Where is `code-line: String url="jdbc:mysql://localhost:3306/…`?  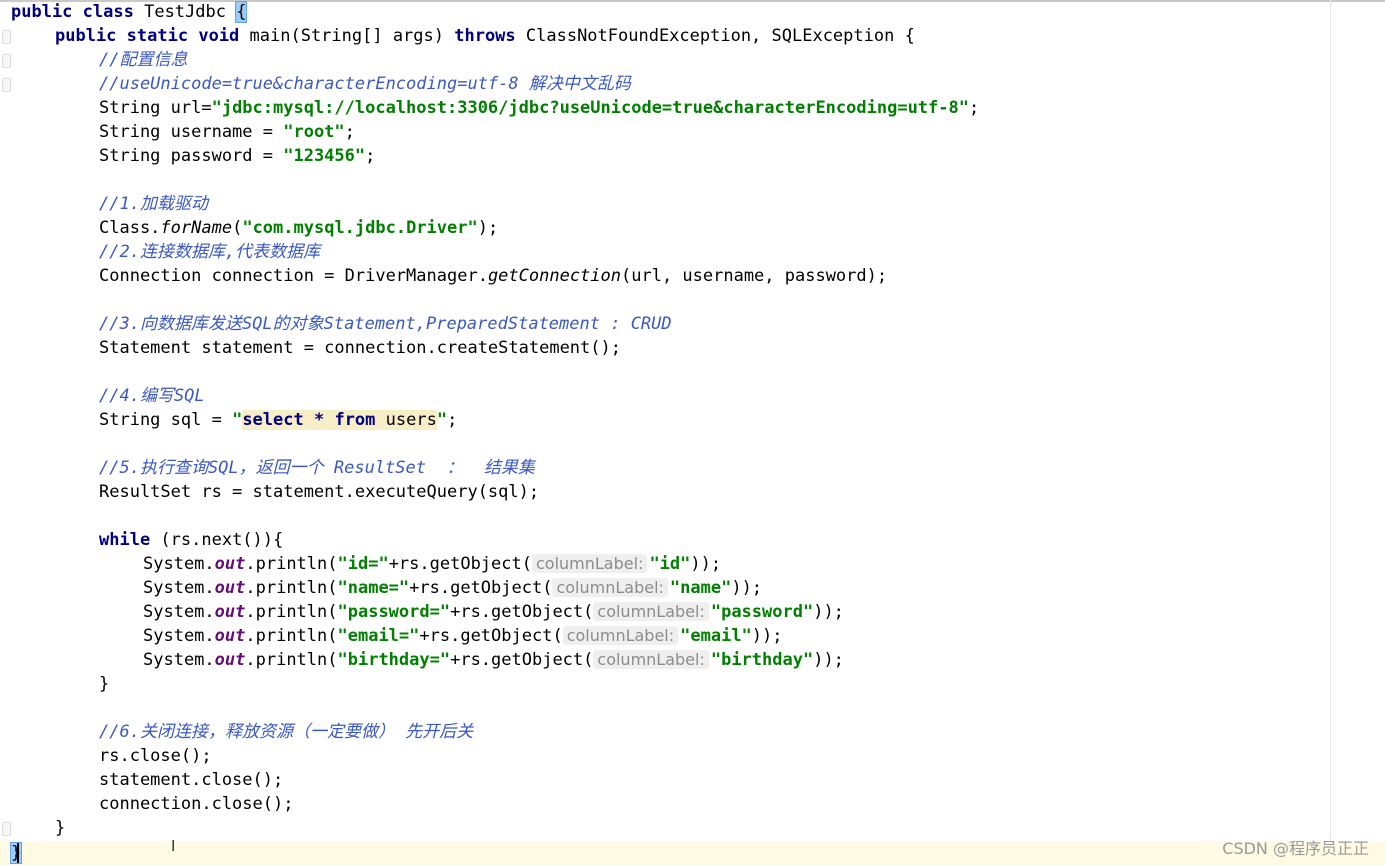
code-line: String url="jdbc:mysql://localhost:3306/… is located at coordinates (539, 108).